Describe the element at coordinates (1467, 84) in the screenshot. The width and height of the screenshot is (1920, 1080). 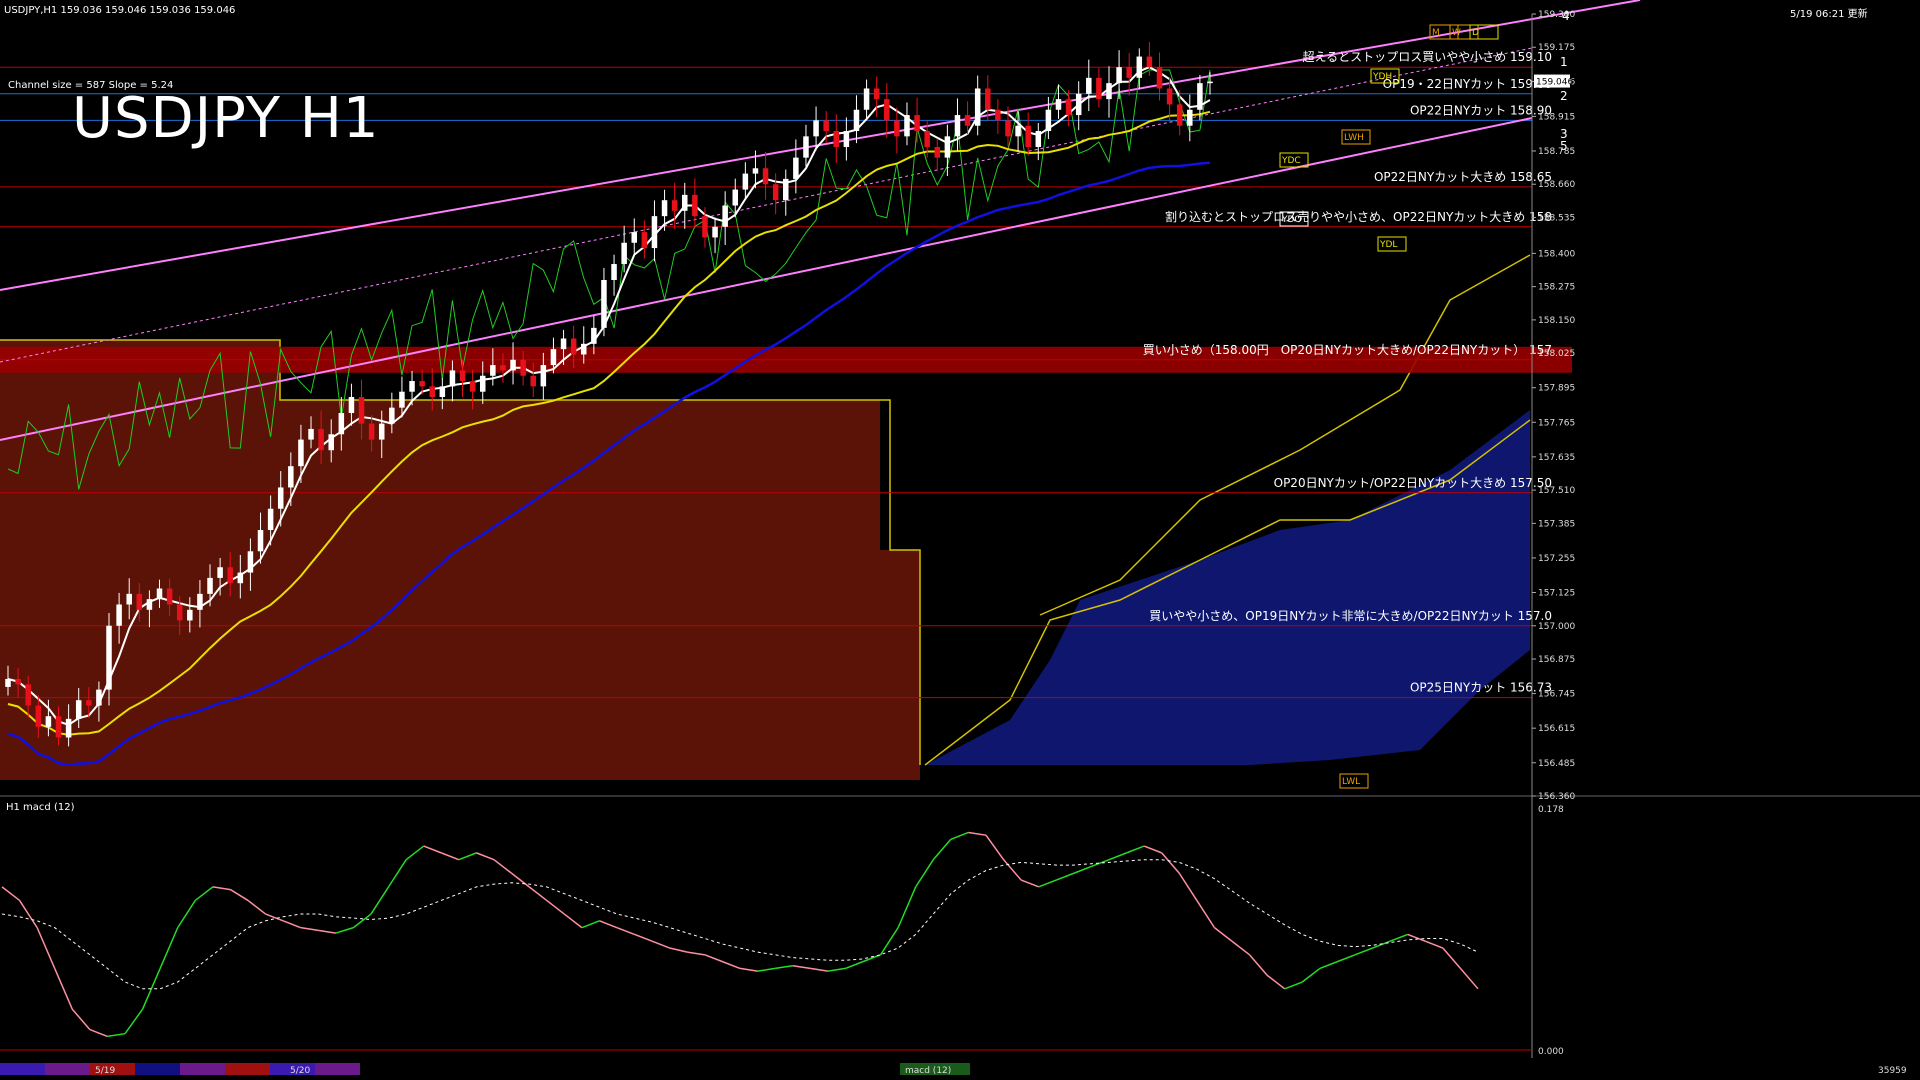
I see `level-label: OP19・22日NYカット 159.00` at that location.